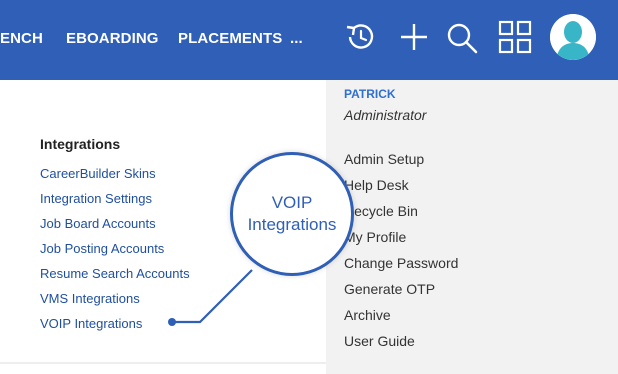  I want to click on callout-text-line1: VOIP, so click(292, 202).